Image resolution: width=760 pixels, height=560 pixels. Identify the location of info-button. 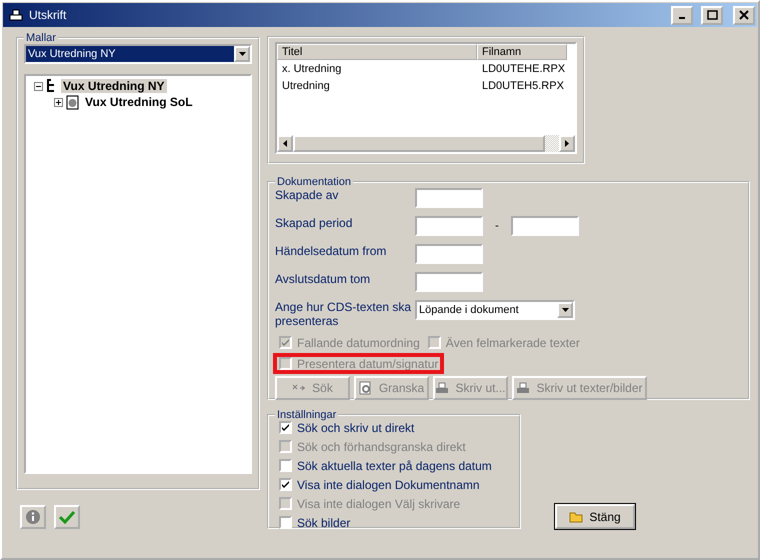
(33, 517).